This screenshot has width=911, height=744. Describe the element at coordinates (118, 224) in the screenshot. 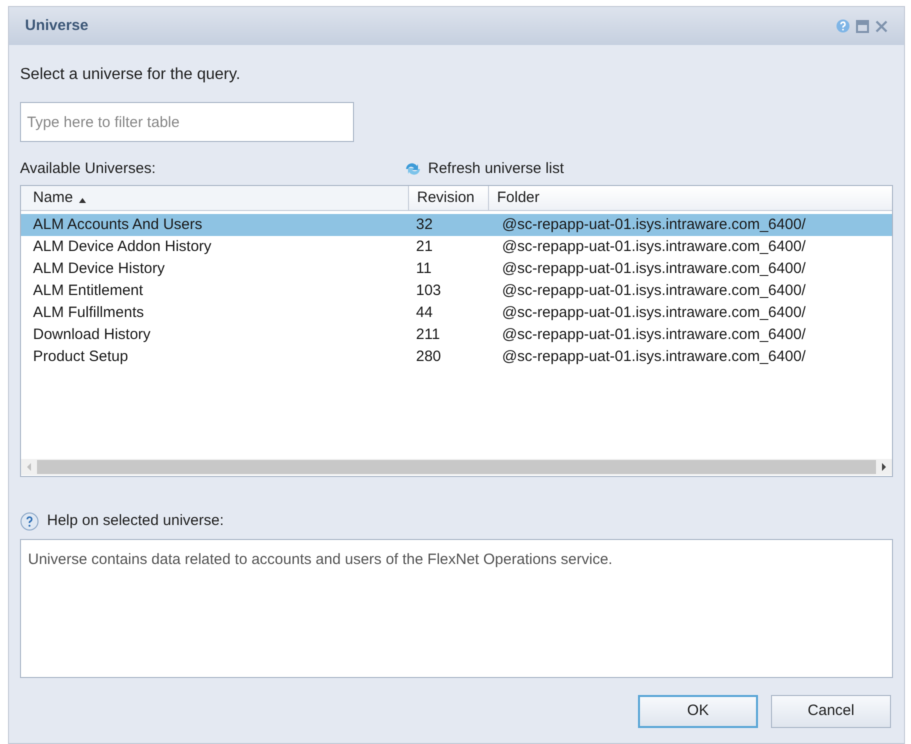

I see `table-cell-text: ALM Accounts And Users` at that location.